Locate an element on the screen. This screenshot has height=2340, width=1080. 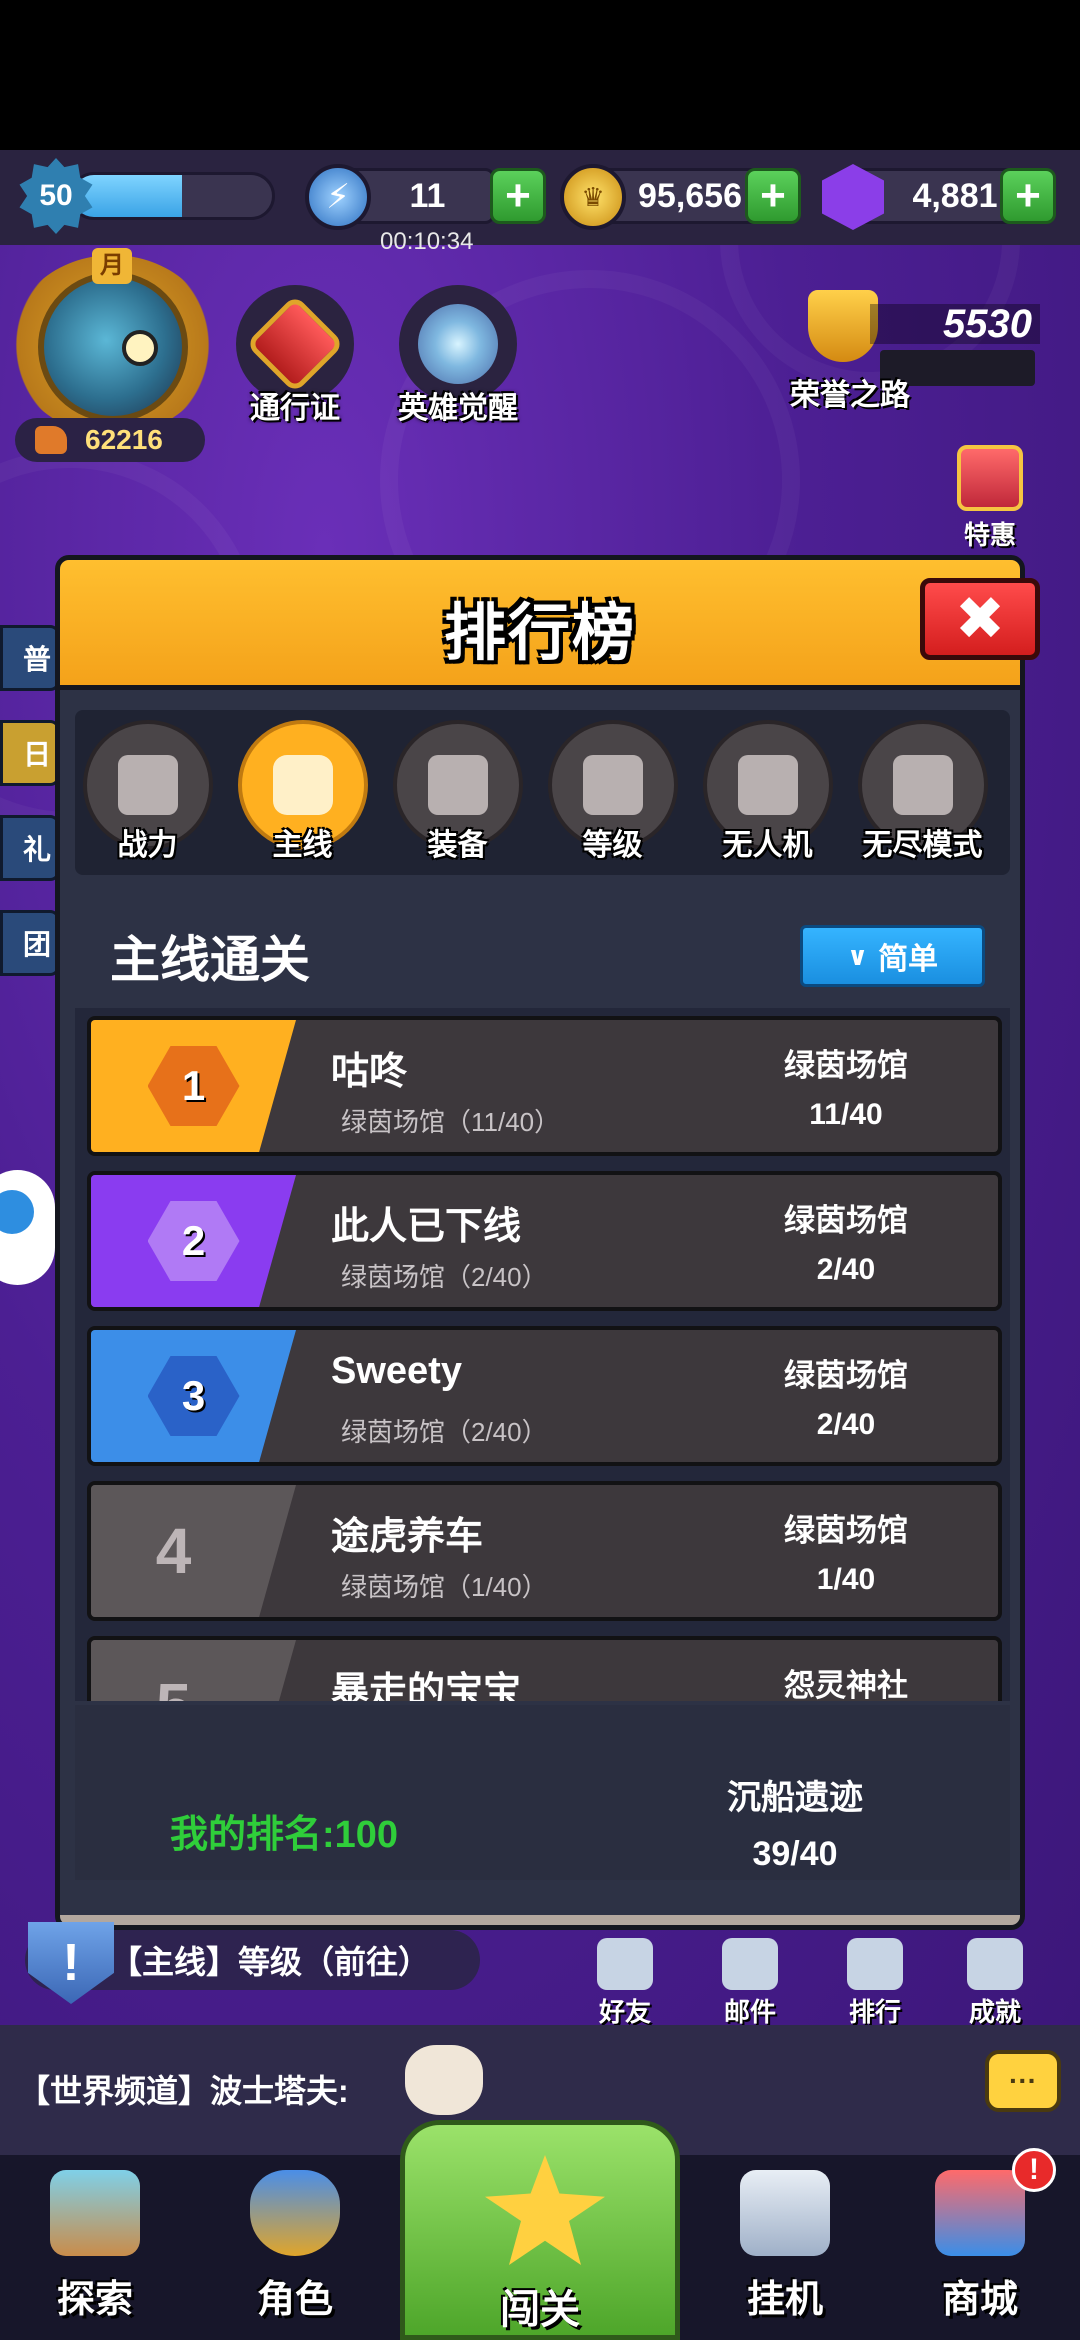
shop-notification-badge: ! is located at coordinates (1034, 2170).